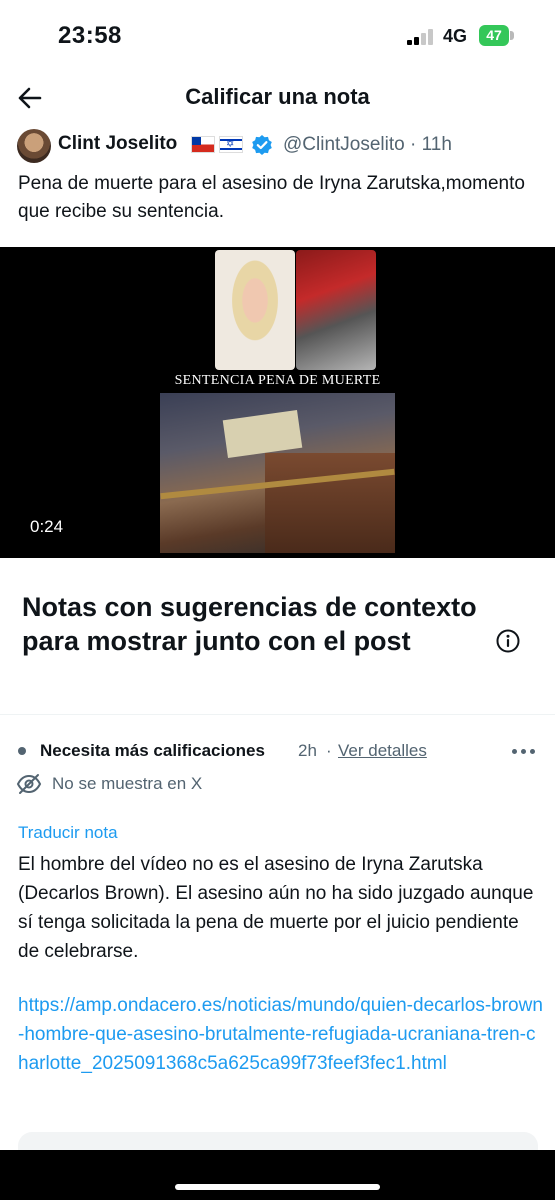  Describe the element at coordinates (22, 751) in the screenshot. I see `status-dot-icon` at that location.